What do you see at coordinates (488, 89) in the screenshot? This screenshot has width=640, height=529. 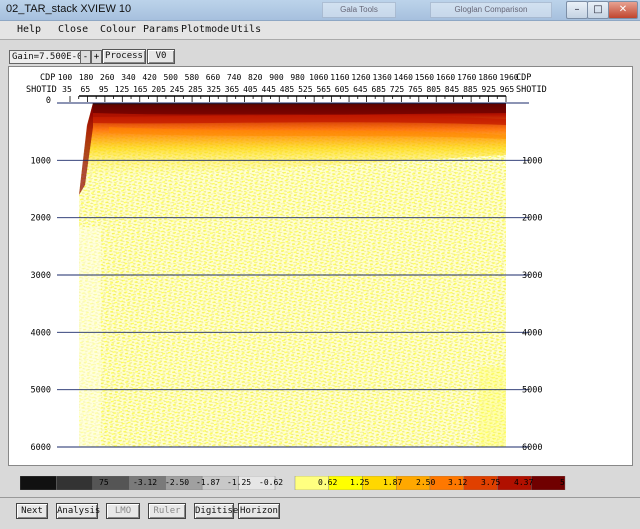 I see `shotid-tick-label: 925` at bounding box center [488, 89].